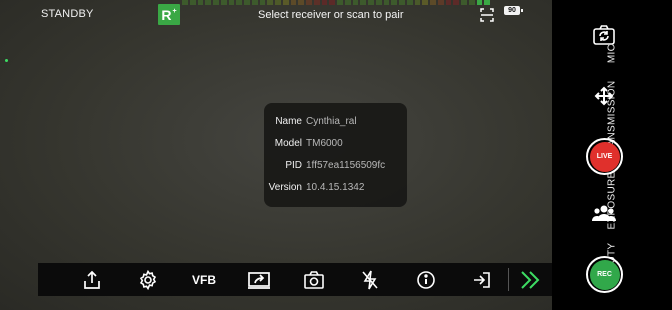  I want to click on info-value: 10.4.15.1342, so click(335, 187).